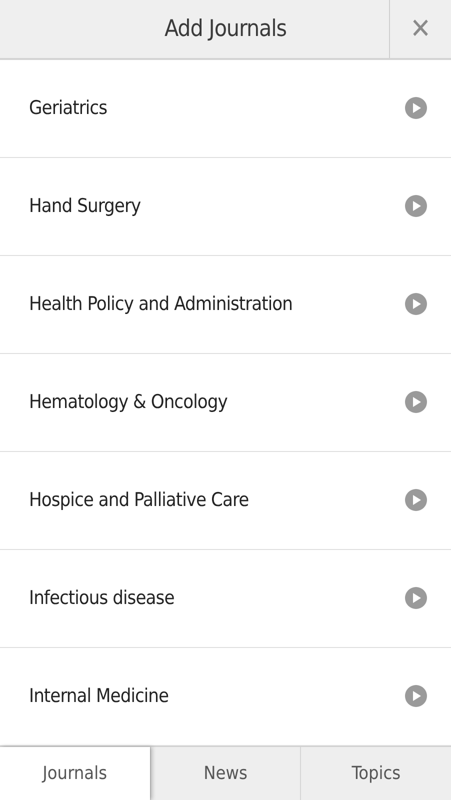  Describe the element at coordinates (225, 109) in the screenshot. I see `journal-row: Geriatrics` at that location.